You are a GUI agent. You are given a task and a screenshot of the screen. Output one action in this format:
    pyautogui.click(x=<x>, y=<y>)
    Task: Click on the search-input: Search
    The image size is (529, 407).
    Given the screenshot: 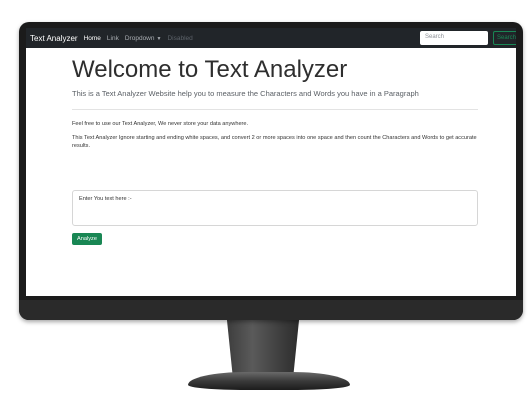 What is the action you would take?
    pyautogui.click(x=454, y=38)
    